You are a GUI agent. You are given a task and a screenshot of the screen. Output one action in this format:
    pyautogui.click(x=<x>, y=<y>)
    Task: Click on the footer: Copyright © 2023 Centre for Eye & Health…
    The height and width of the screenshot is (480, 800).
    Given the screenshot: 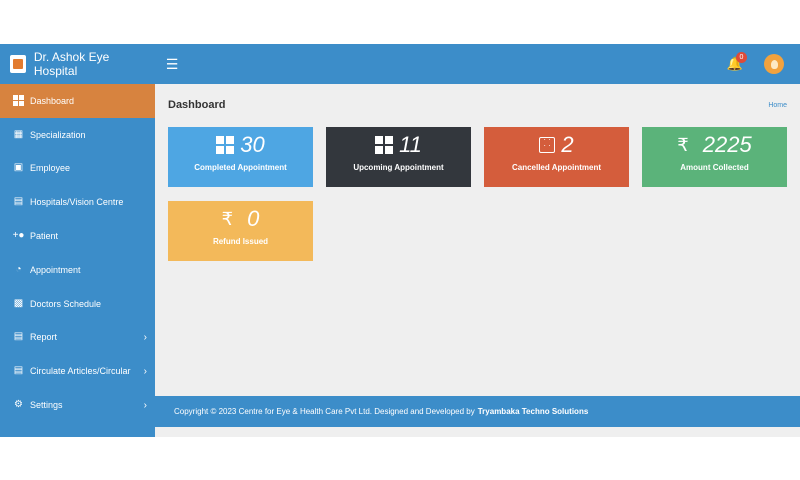 What is the action you would take?
    pyautogui.click(x=477, y=411)
    